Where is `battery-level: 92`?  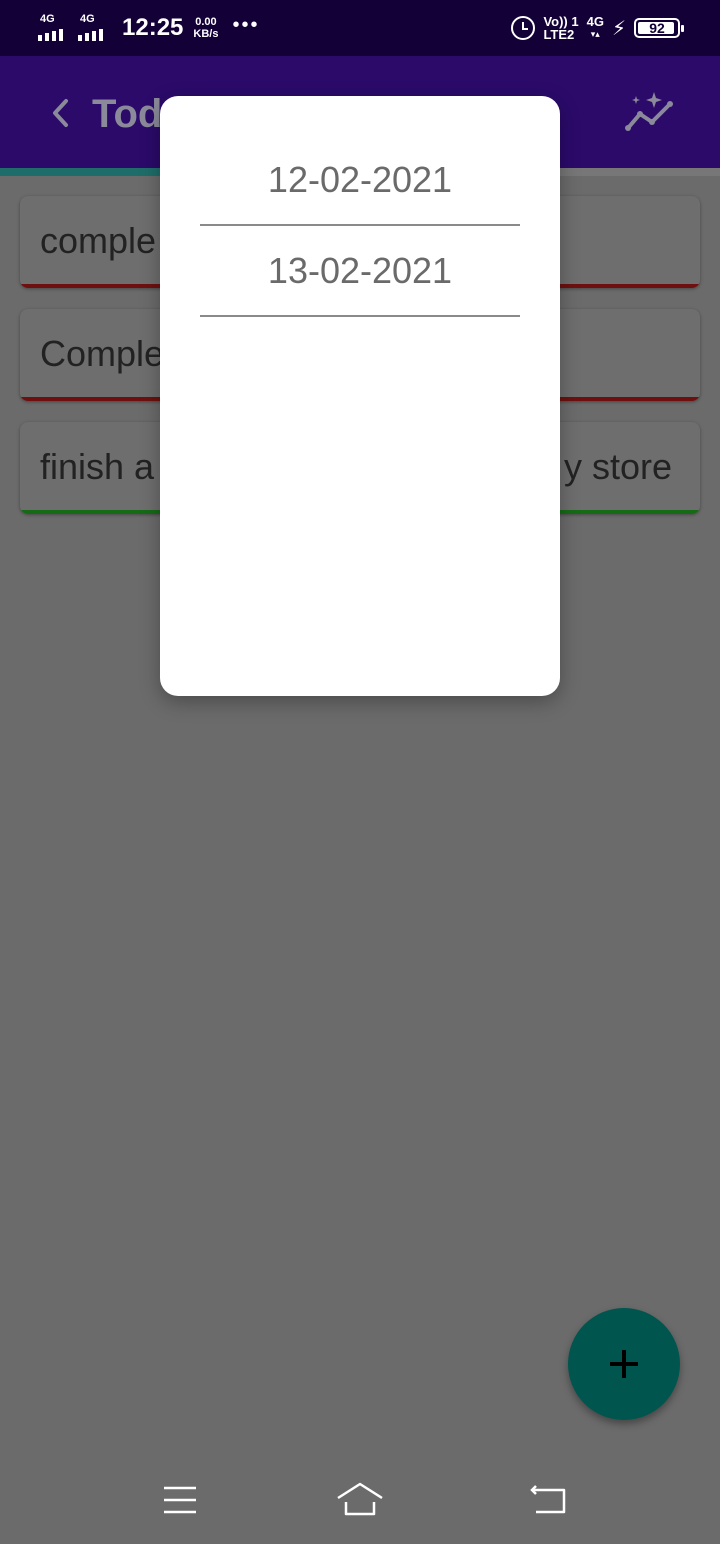 battery-level: 92 is located at coordinates (657, 28).